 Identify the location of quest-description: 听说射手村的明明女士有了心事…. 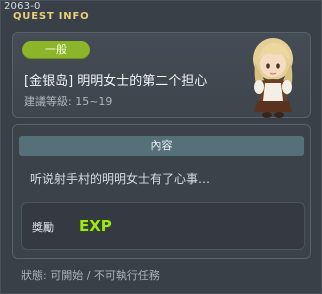
(120, 179).